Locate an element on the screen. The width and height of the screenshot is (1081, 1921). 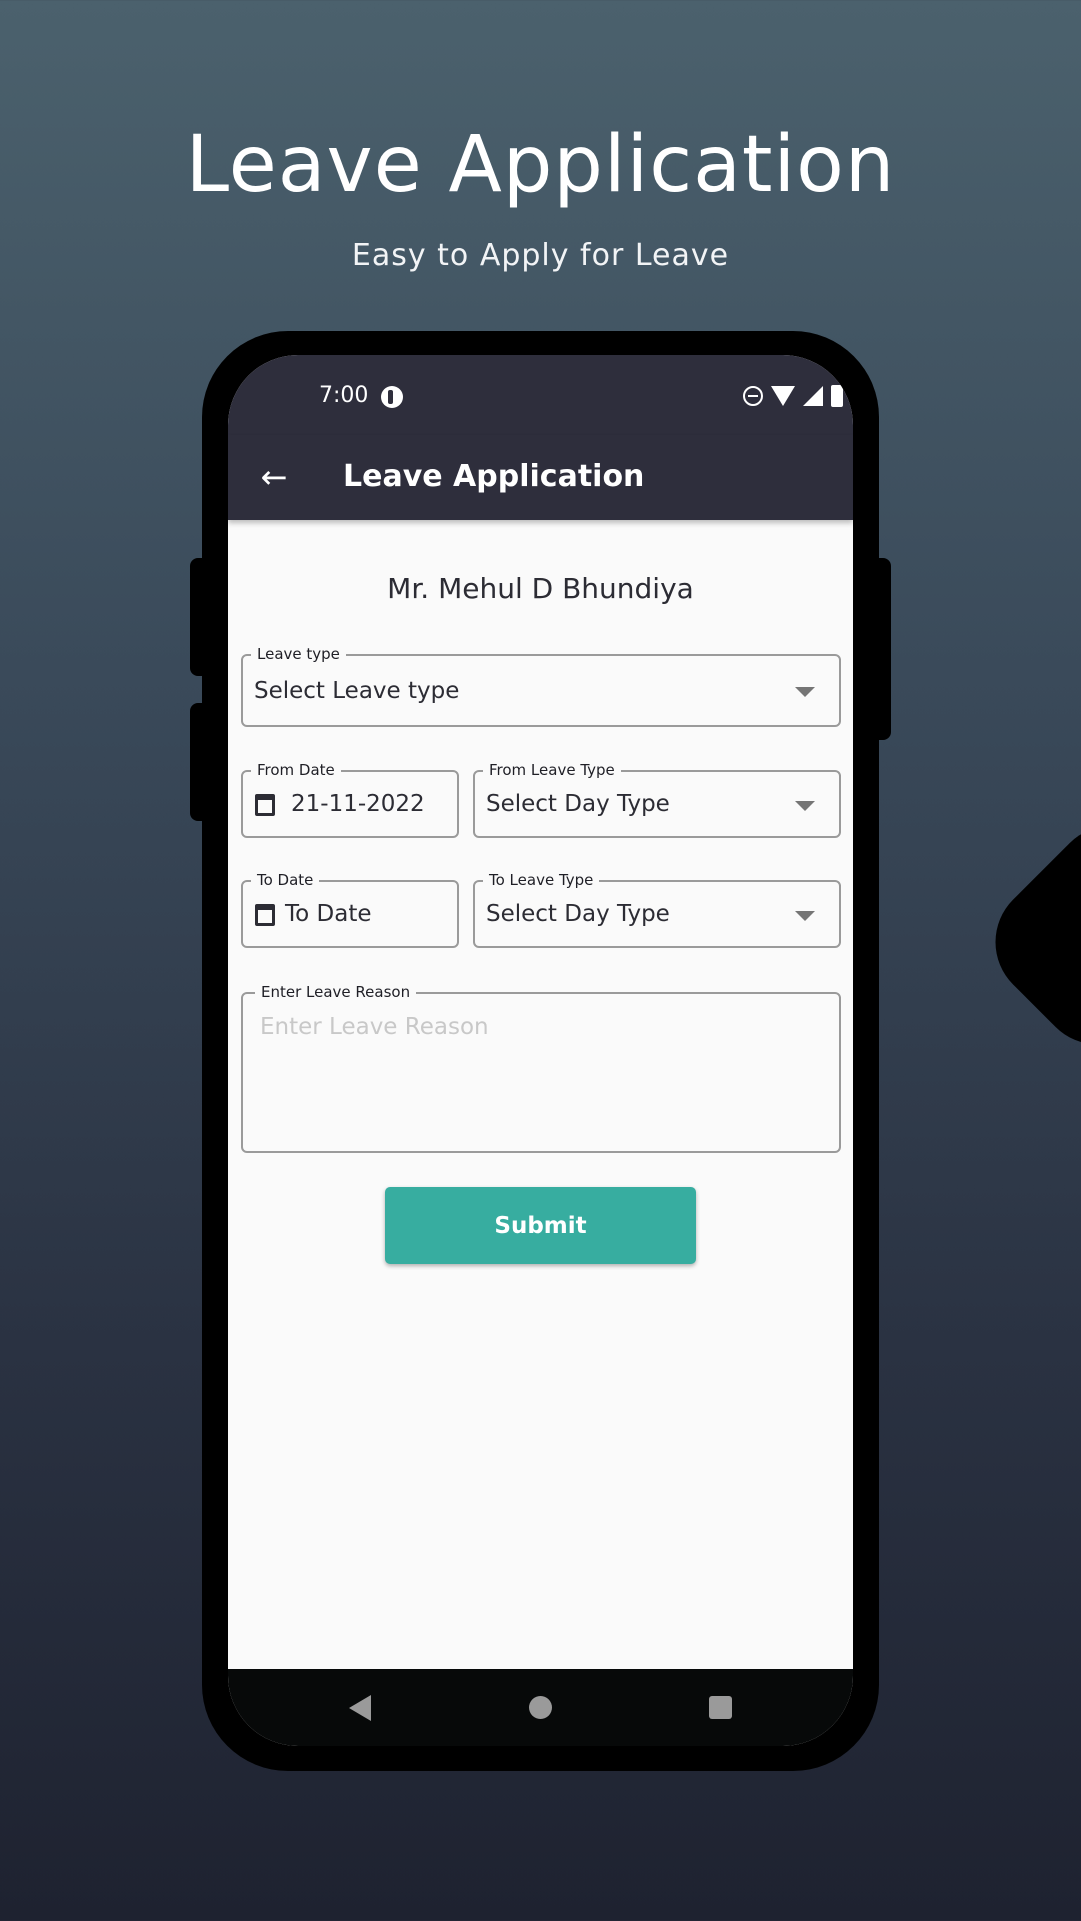
system-nav-bar is located at coordinates (540, 1707).